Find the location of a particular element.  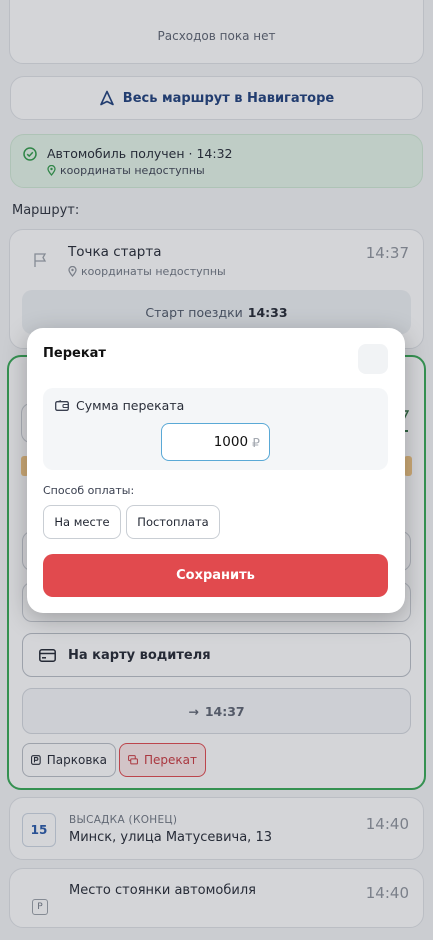

currency-symbol: ₽ is located at coordinates (256, 442).